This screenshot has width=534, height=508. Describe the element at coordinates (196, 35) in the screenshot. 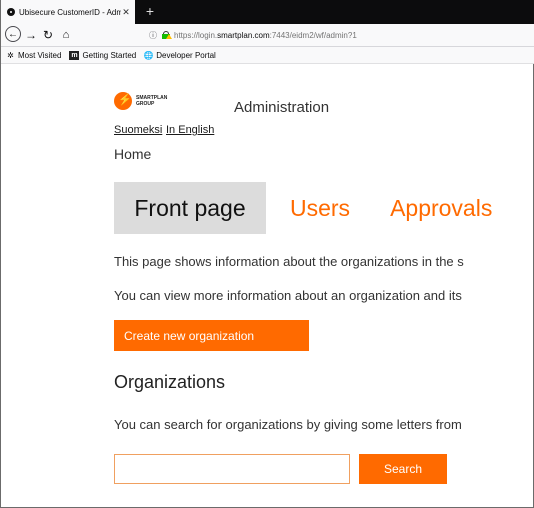

I see `url-prefix: https://login.` at that location.